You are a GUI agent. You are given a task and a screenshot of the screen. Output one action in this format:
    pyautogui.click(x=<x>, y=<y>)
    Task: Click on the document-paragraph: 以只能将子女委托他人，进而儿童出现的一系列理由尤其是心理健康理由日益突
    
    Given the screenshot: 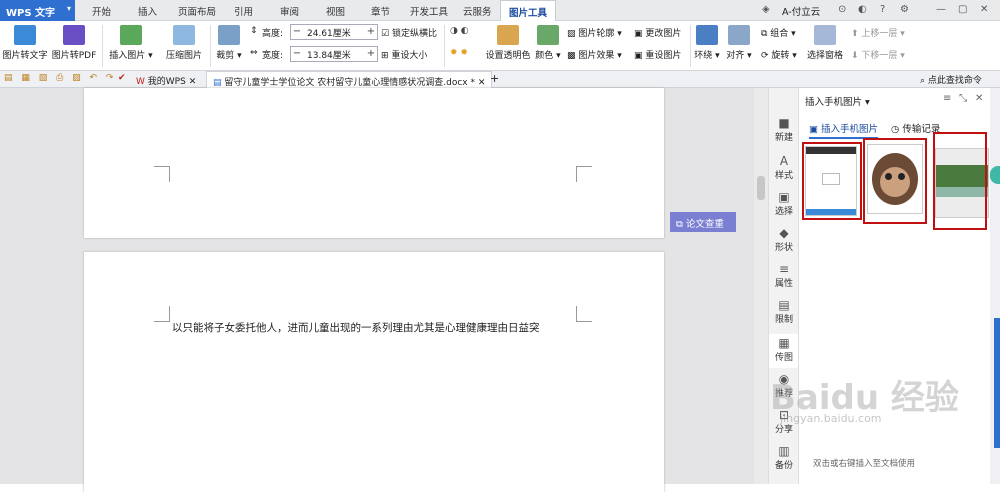 What is the action you would take?
    pyautogui.click(x=356, y=327)
    